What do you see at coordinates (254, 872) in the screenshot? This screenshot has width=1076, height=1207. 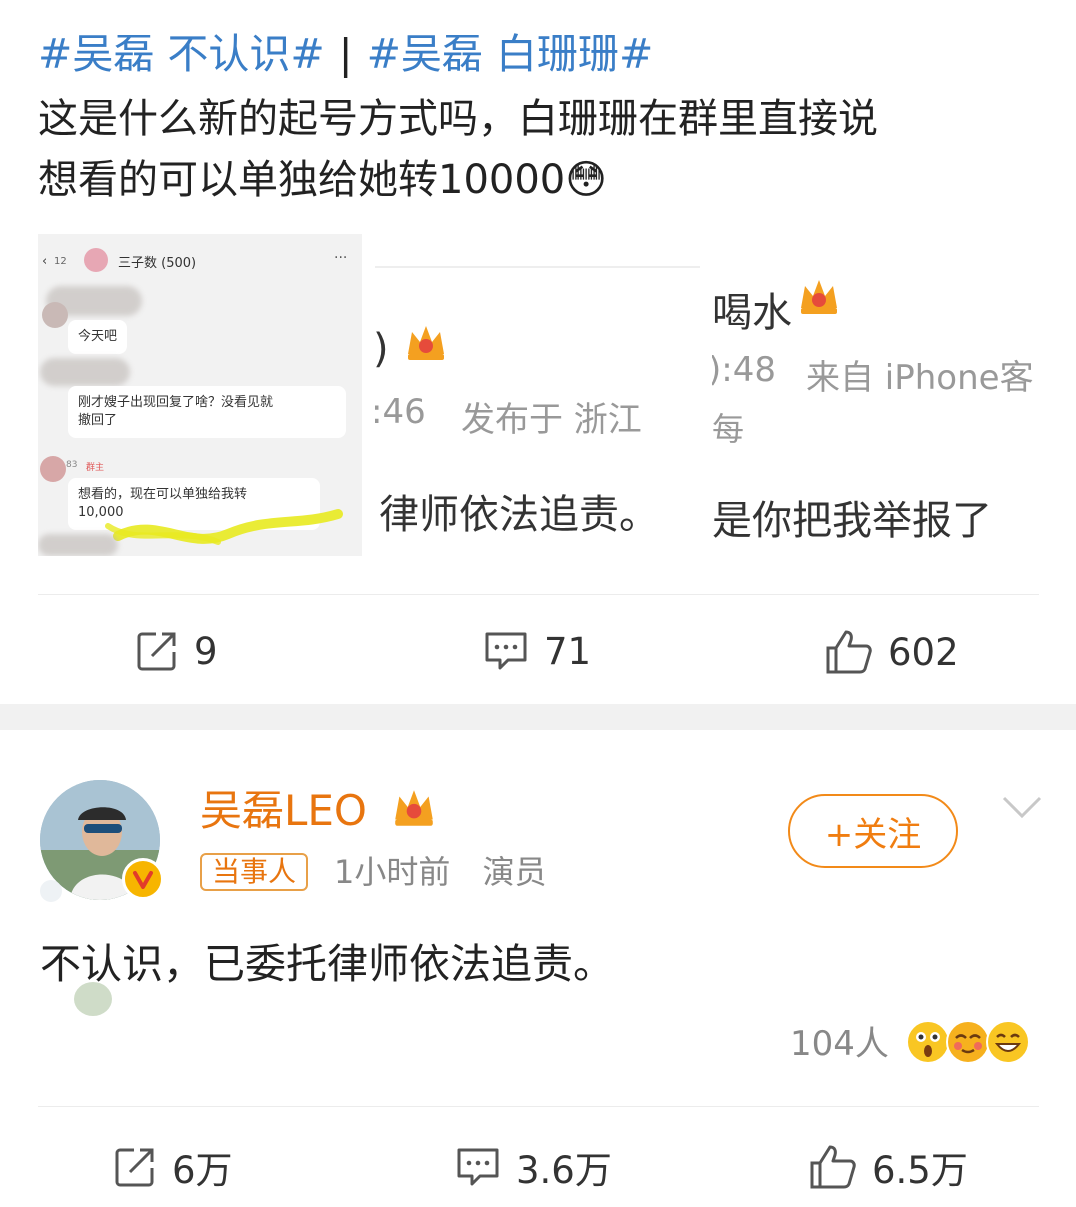 I see `party-badge: 当事人` at bounding box center [254, 872].